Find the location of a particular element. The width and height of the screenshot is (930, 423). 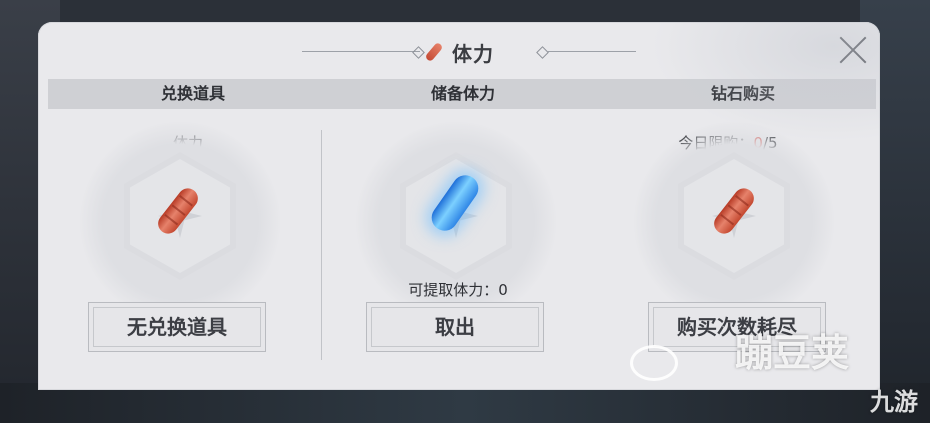

watermark-text-secondary: 九游 is located at coordinates (894, 402).